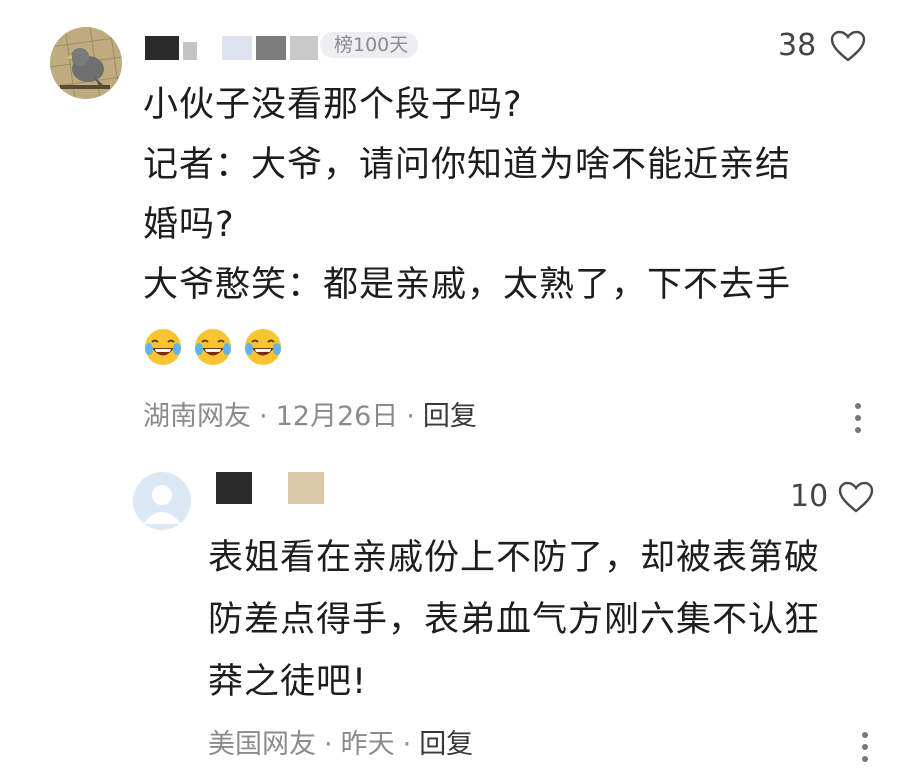  I want to click on reply-username-redacted, so click(234, 488).